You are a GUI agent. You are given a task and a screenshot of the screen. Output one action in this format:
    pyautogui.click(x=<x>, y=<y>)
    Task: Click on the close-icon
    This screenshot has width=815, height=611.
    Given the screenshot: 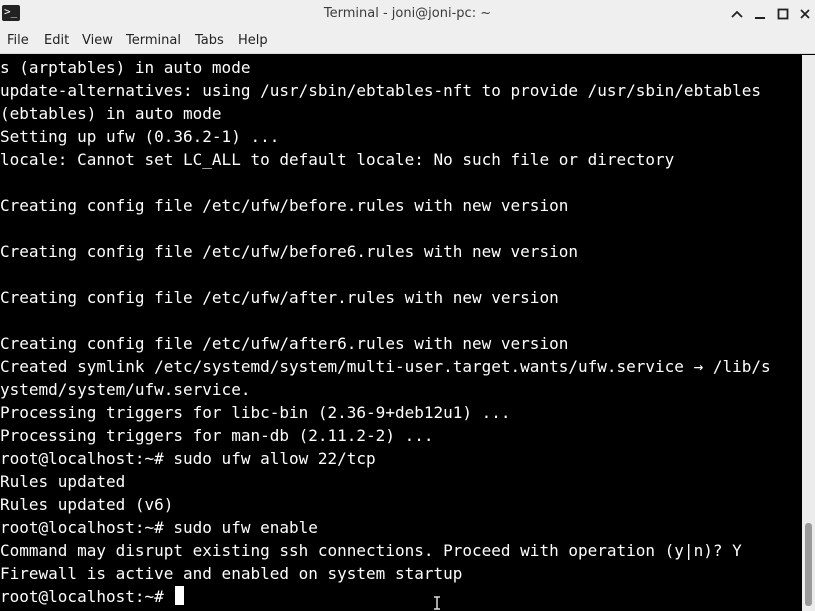 What is the action you would take?
    pyautogui.click(x=805, y=14)
    